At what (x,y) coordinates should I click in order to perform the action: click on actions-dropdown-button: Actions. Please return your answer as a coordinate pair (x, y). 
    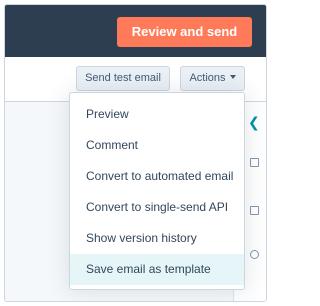
    Looking at the image, I should click on (212, 78).